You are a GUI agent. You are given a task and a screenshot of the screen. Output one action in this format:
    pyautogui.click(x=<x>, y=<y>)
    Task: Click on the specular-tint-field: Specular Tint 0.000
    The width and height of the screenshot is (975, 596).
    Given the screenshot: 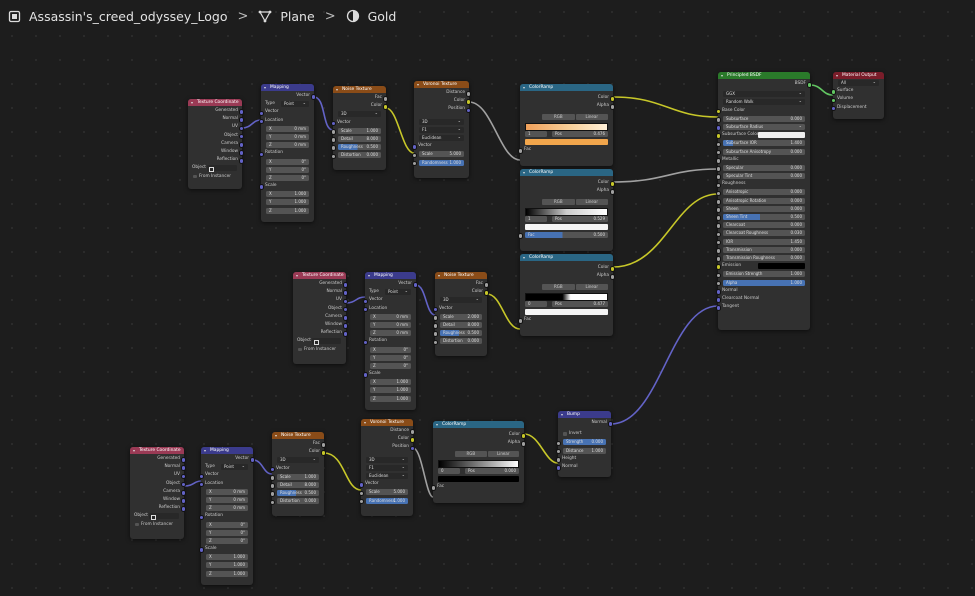 What is the action you would take?
    pyautogui.click(x=762, y=176)
    